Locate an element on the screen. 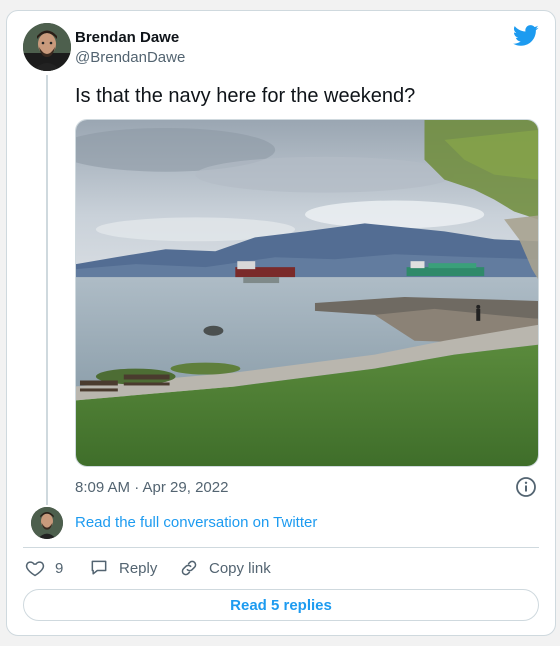 Image resolution: width=560 pixels, height=646 pixels. thread-line is located at coordinates (47, 290).